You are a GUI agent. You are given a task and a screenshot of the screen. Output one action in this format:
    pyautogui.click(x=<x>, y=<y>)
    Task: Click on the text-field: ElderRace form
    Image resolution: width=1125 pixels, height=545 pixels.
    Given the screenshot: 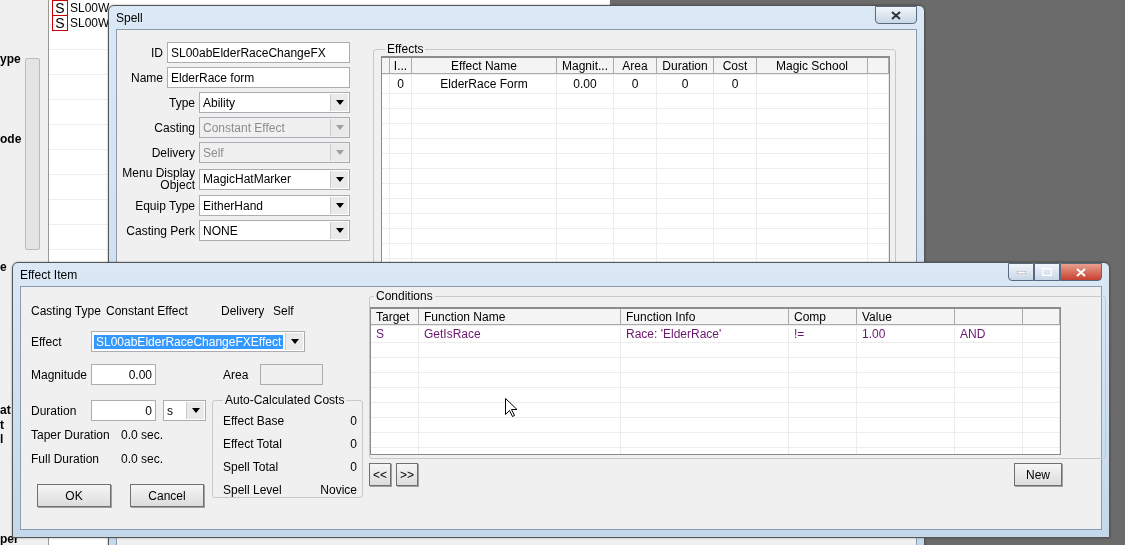 What is the action you would take?
    pyautogui.click(x=258, y=77)
    